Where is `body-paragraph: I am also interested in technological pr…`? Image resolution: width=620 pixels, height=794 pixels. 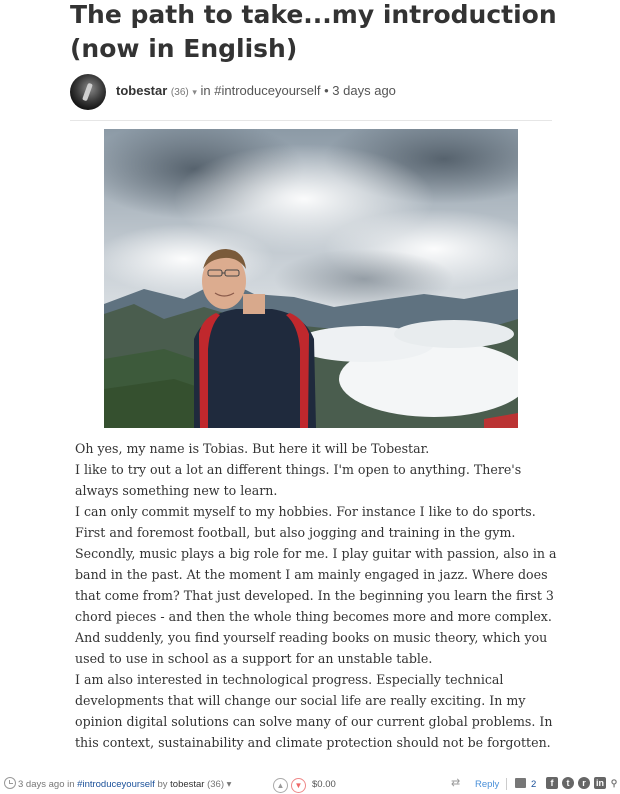
body-paragraph: I am also interested in technological pr… is located at coordinates (314, 711).